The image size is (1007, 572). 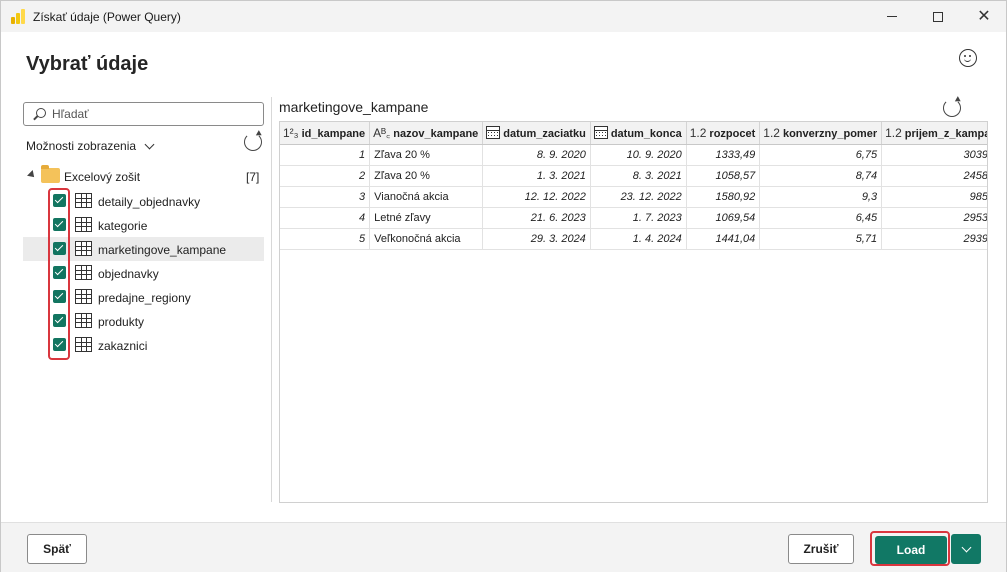 I want to click on preview-title: marketingove_kampane, so click(x=354, y=107).